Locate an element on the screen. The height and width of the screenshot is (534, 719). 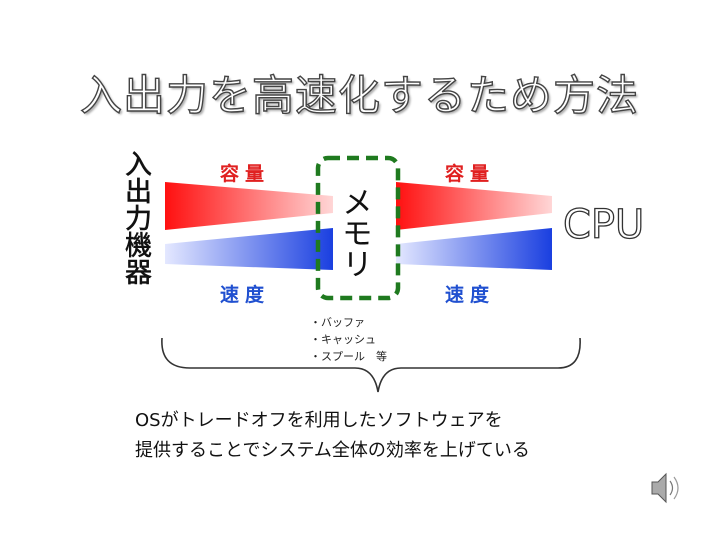
speed-bar-right is located at coordinates (474, 249).